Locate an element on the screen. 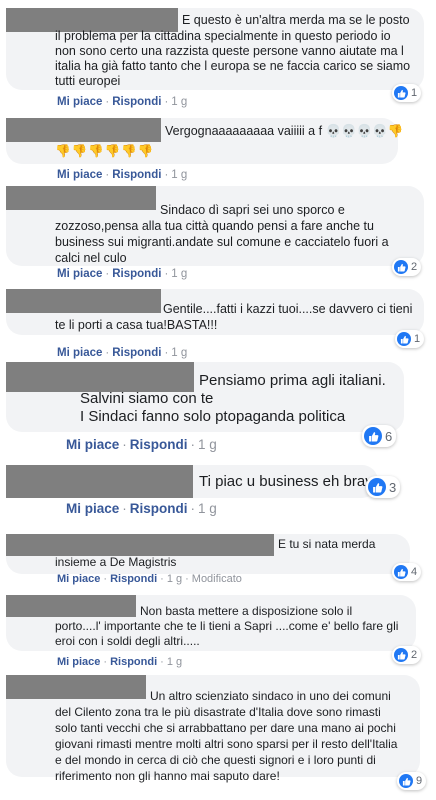  reaction-summary: 4 is located at coordinates (407, 572).